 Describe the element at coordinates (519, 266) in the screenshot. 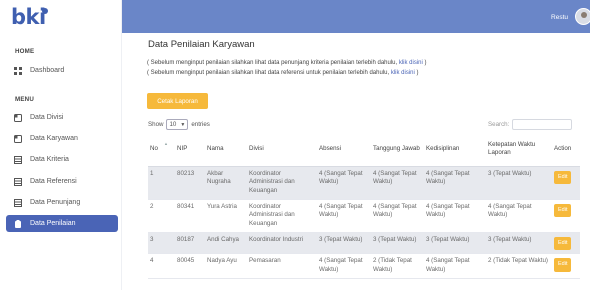

I see `cell-ketepatan-waktu: 2 (Tidak Tepat Waktu)` at that location.